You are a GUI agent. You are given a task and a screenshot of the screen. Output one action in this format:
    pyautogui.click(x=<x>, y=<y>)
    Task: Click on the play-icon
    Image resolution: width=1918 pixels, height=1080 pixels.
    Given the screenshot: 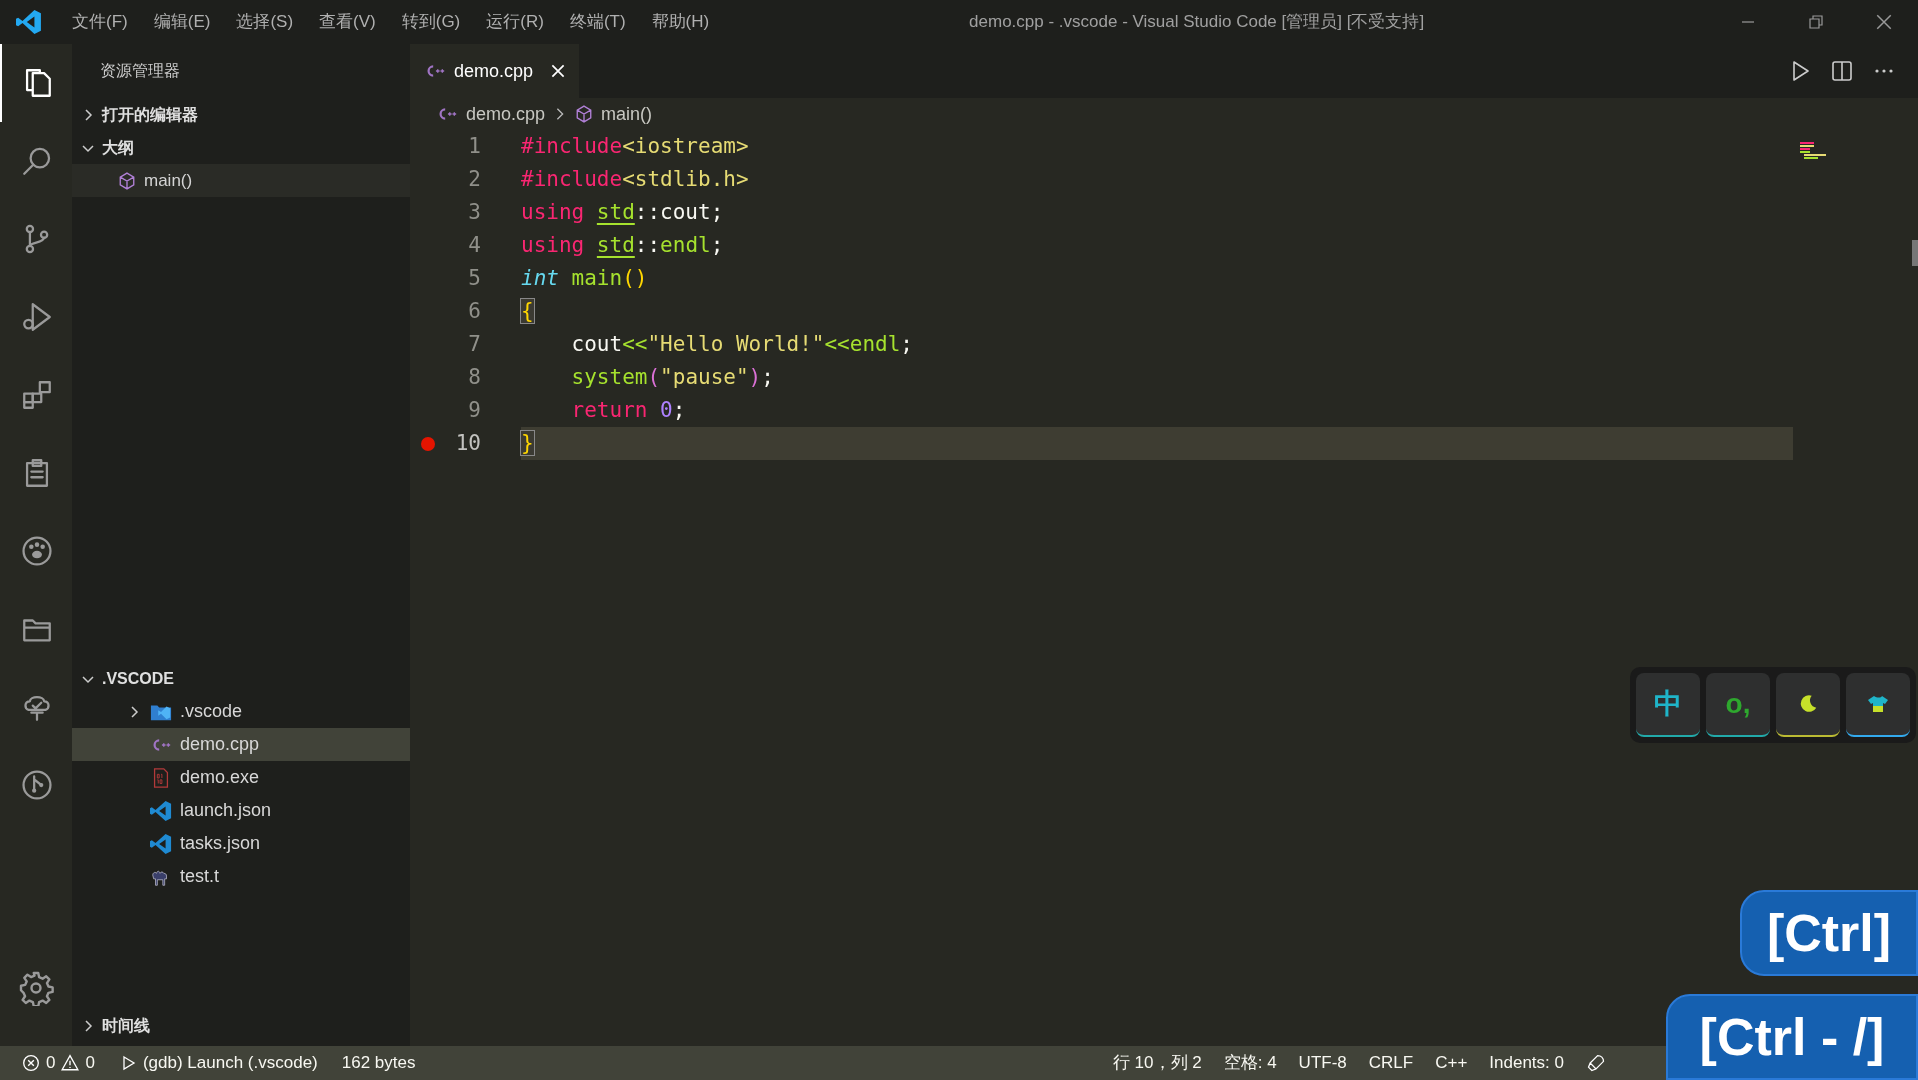 What is the action you would take?
    pyautogui.click(x=128, y=1063)
    